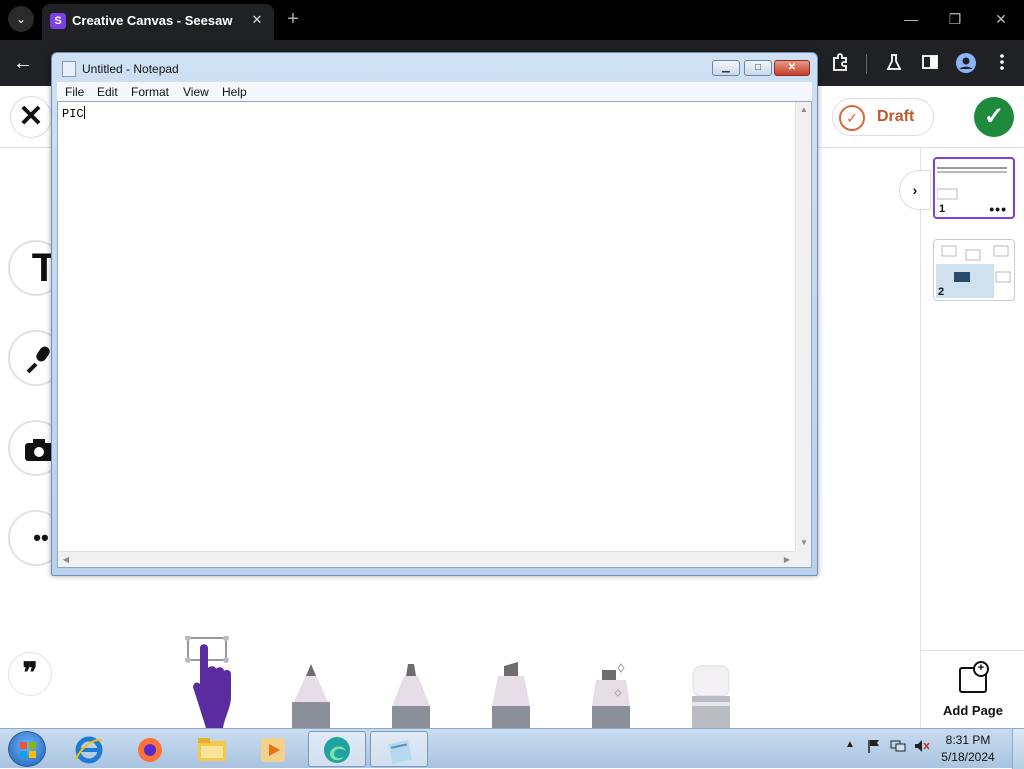  Describe the element at coordinates (434, 68) in the screenshot. I see `notepad-titlebar: Untitled - Notepad ▁ □ ✕` at that location.